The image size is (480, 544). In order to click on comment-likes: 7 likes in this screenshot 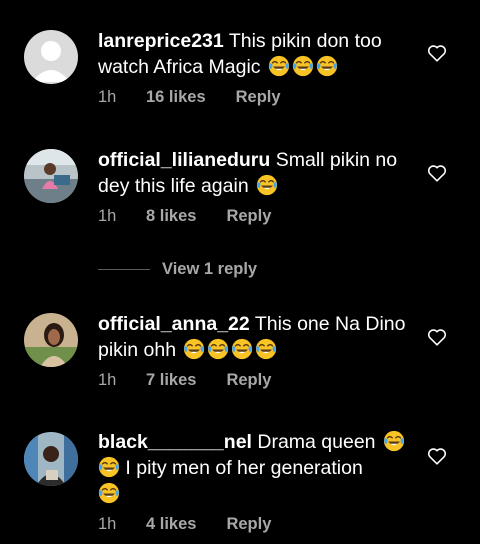, I will do `click(171, 380)`.